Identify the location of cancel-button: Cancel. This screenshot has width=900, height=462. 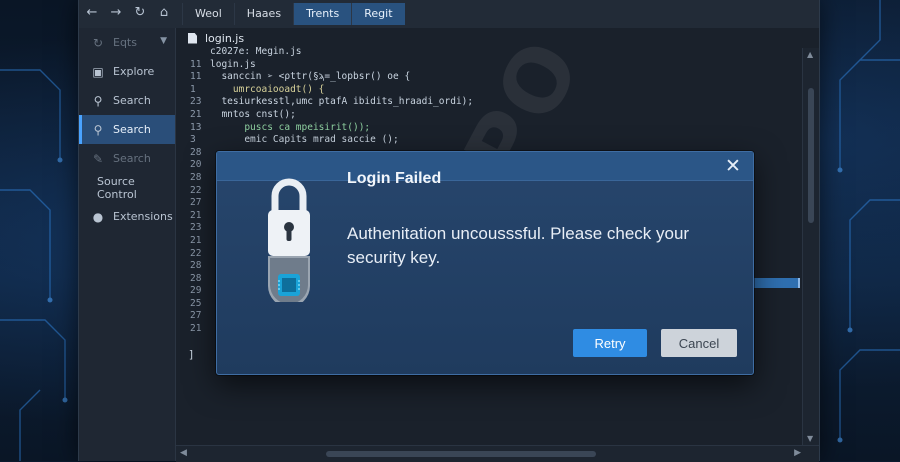
(699, 343).